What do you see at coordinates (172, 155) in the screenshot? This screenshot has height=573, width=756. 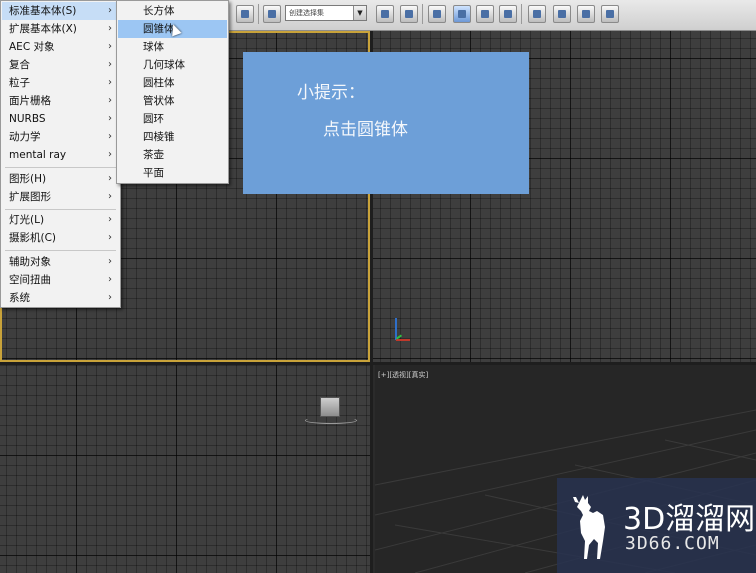 I see `submenu-item-teapot: 茶壶` at bounding box center [172, 155].